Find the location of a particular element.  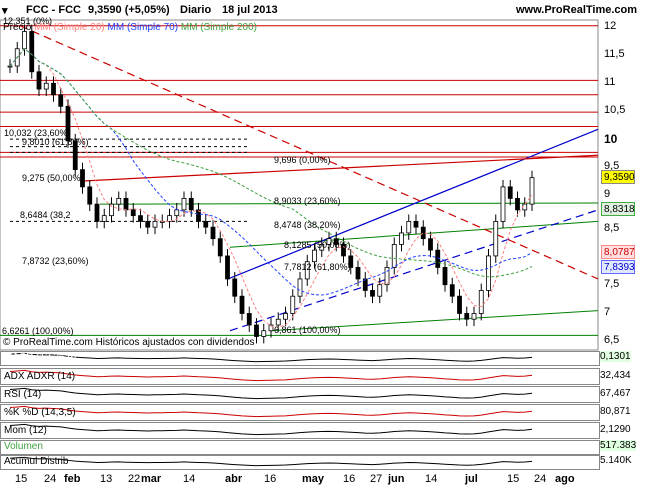

rsi-label: RSI (14) is located at coordinates (23, 394).